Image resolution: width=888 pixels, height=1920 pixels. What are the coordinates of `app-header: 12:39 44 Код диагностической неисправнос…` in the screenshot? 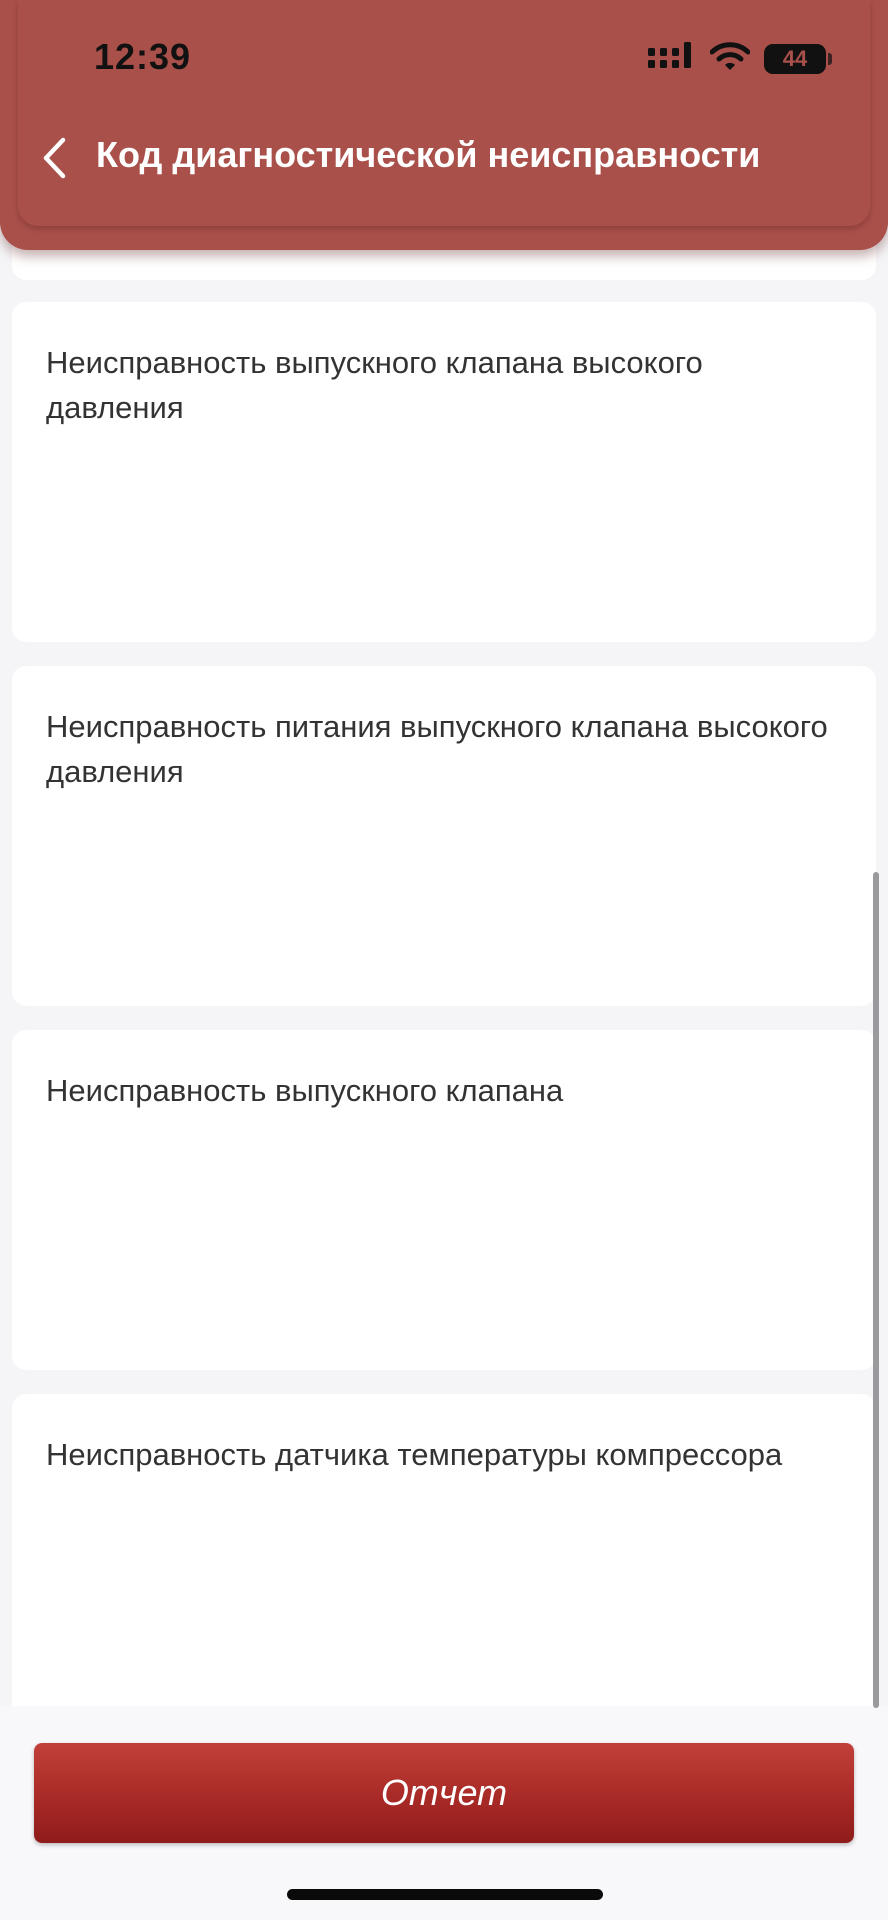 It's located at (444, 125).